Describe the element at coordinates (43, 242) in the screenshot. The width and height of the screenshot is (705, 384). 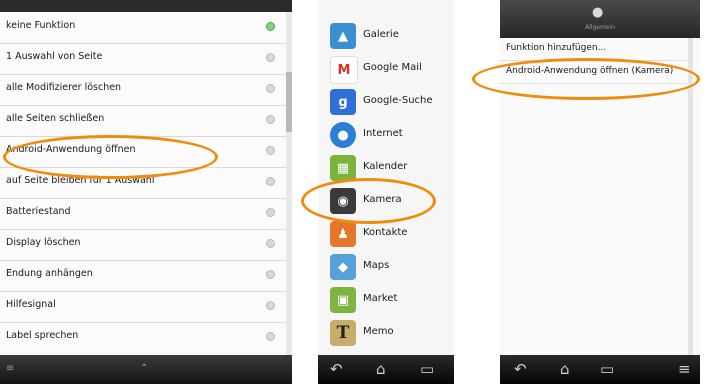
I see `list-item-label: Display löschen` at that location.